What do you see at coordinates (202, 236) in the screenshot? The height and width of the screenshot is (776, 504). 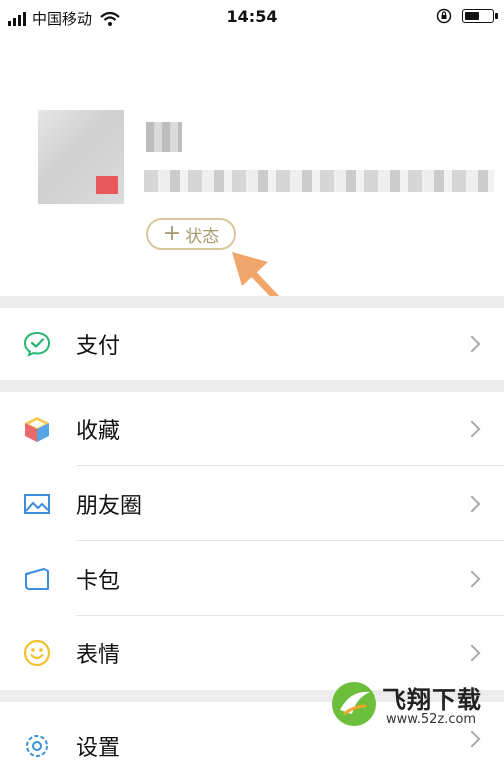 I see `status-button-label: 状态` at bounding box center [202, 236].